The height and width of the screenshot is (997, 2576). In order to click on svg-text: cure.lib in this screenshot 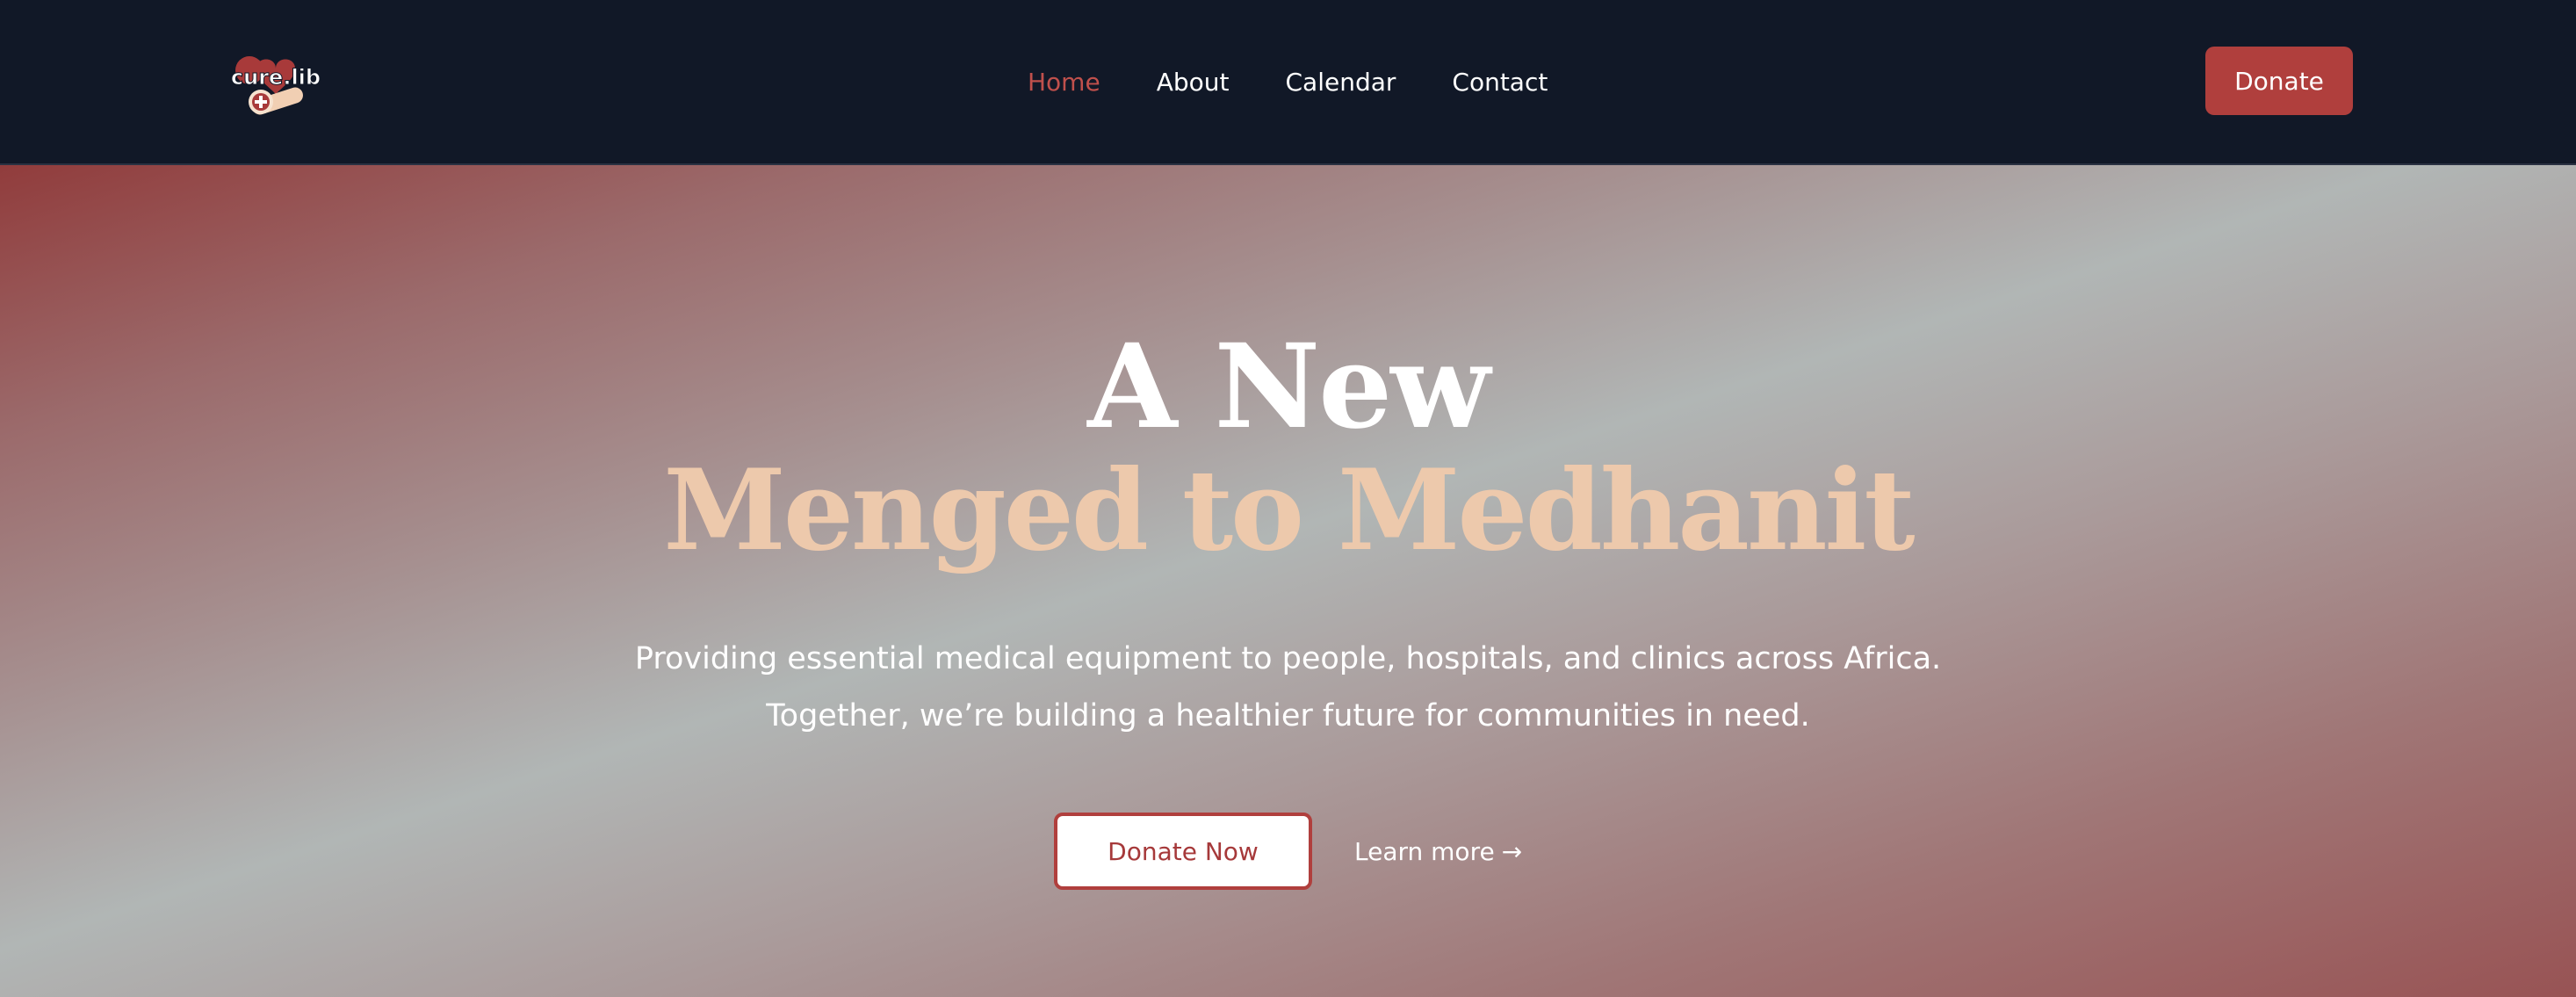, I will do `click(276, 77)`.